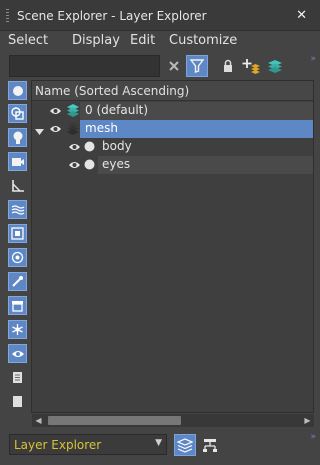 This screenshot has height=465, width=320. What do you see at coordinates (17, 137) in the screenshot?
I see `lights-icon` at bounding box center [17, 137].